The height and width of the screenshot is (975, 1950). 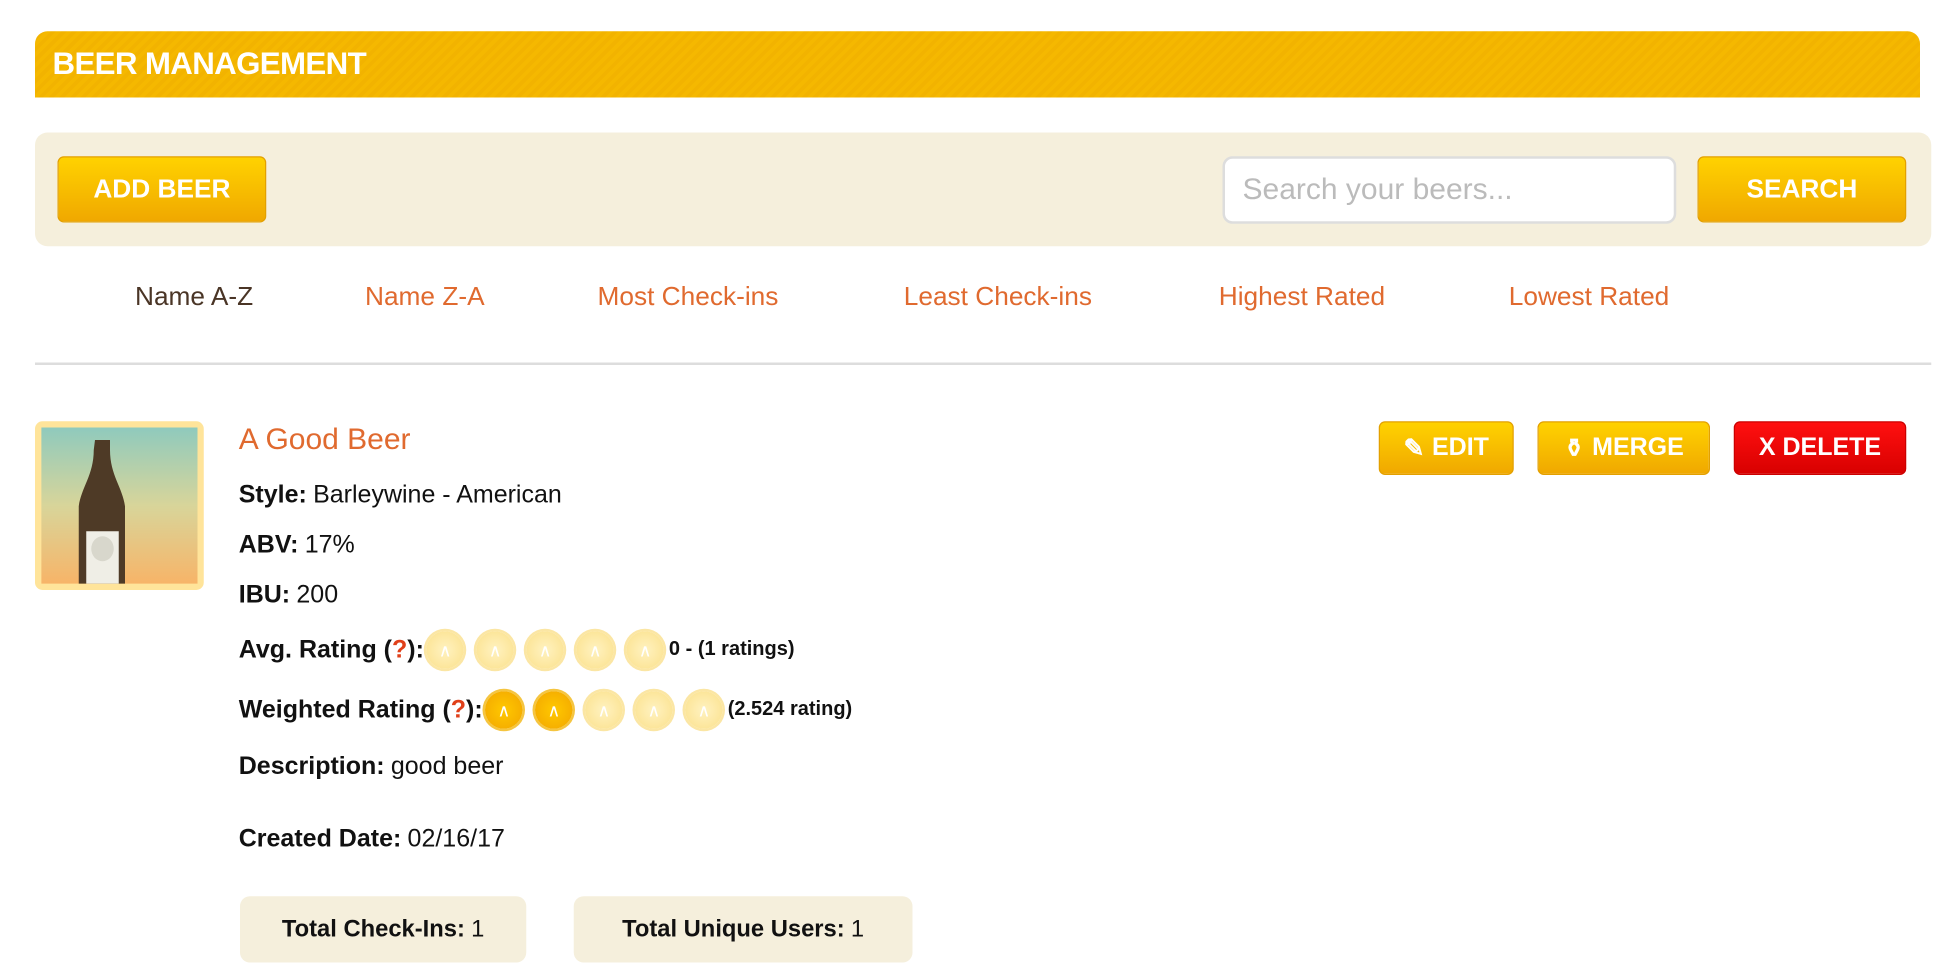 What do you see at coordinates (1820, 448) in the screenshot?
I see `delete-button: X DELETE` at bounding box center [1820, 448].